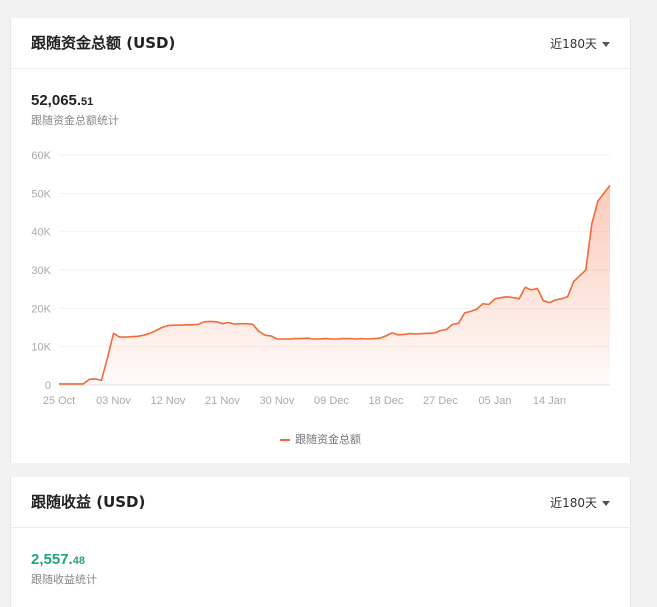 The width and height of the screenshot is (657, 607). I want to click on x-tick-label: 05 Jan, so click(494, 401).